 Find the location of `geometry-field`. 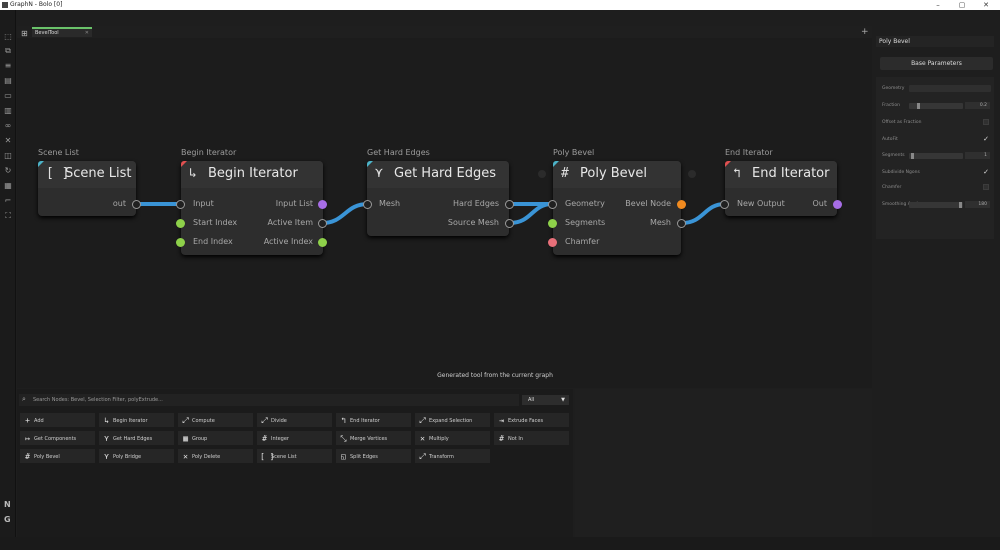

geometry-field is located at coordinates (950, 88).